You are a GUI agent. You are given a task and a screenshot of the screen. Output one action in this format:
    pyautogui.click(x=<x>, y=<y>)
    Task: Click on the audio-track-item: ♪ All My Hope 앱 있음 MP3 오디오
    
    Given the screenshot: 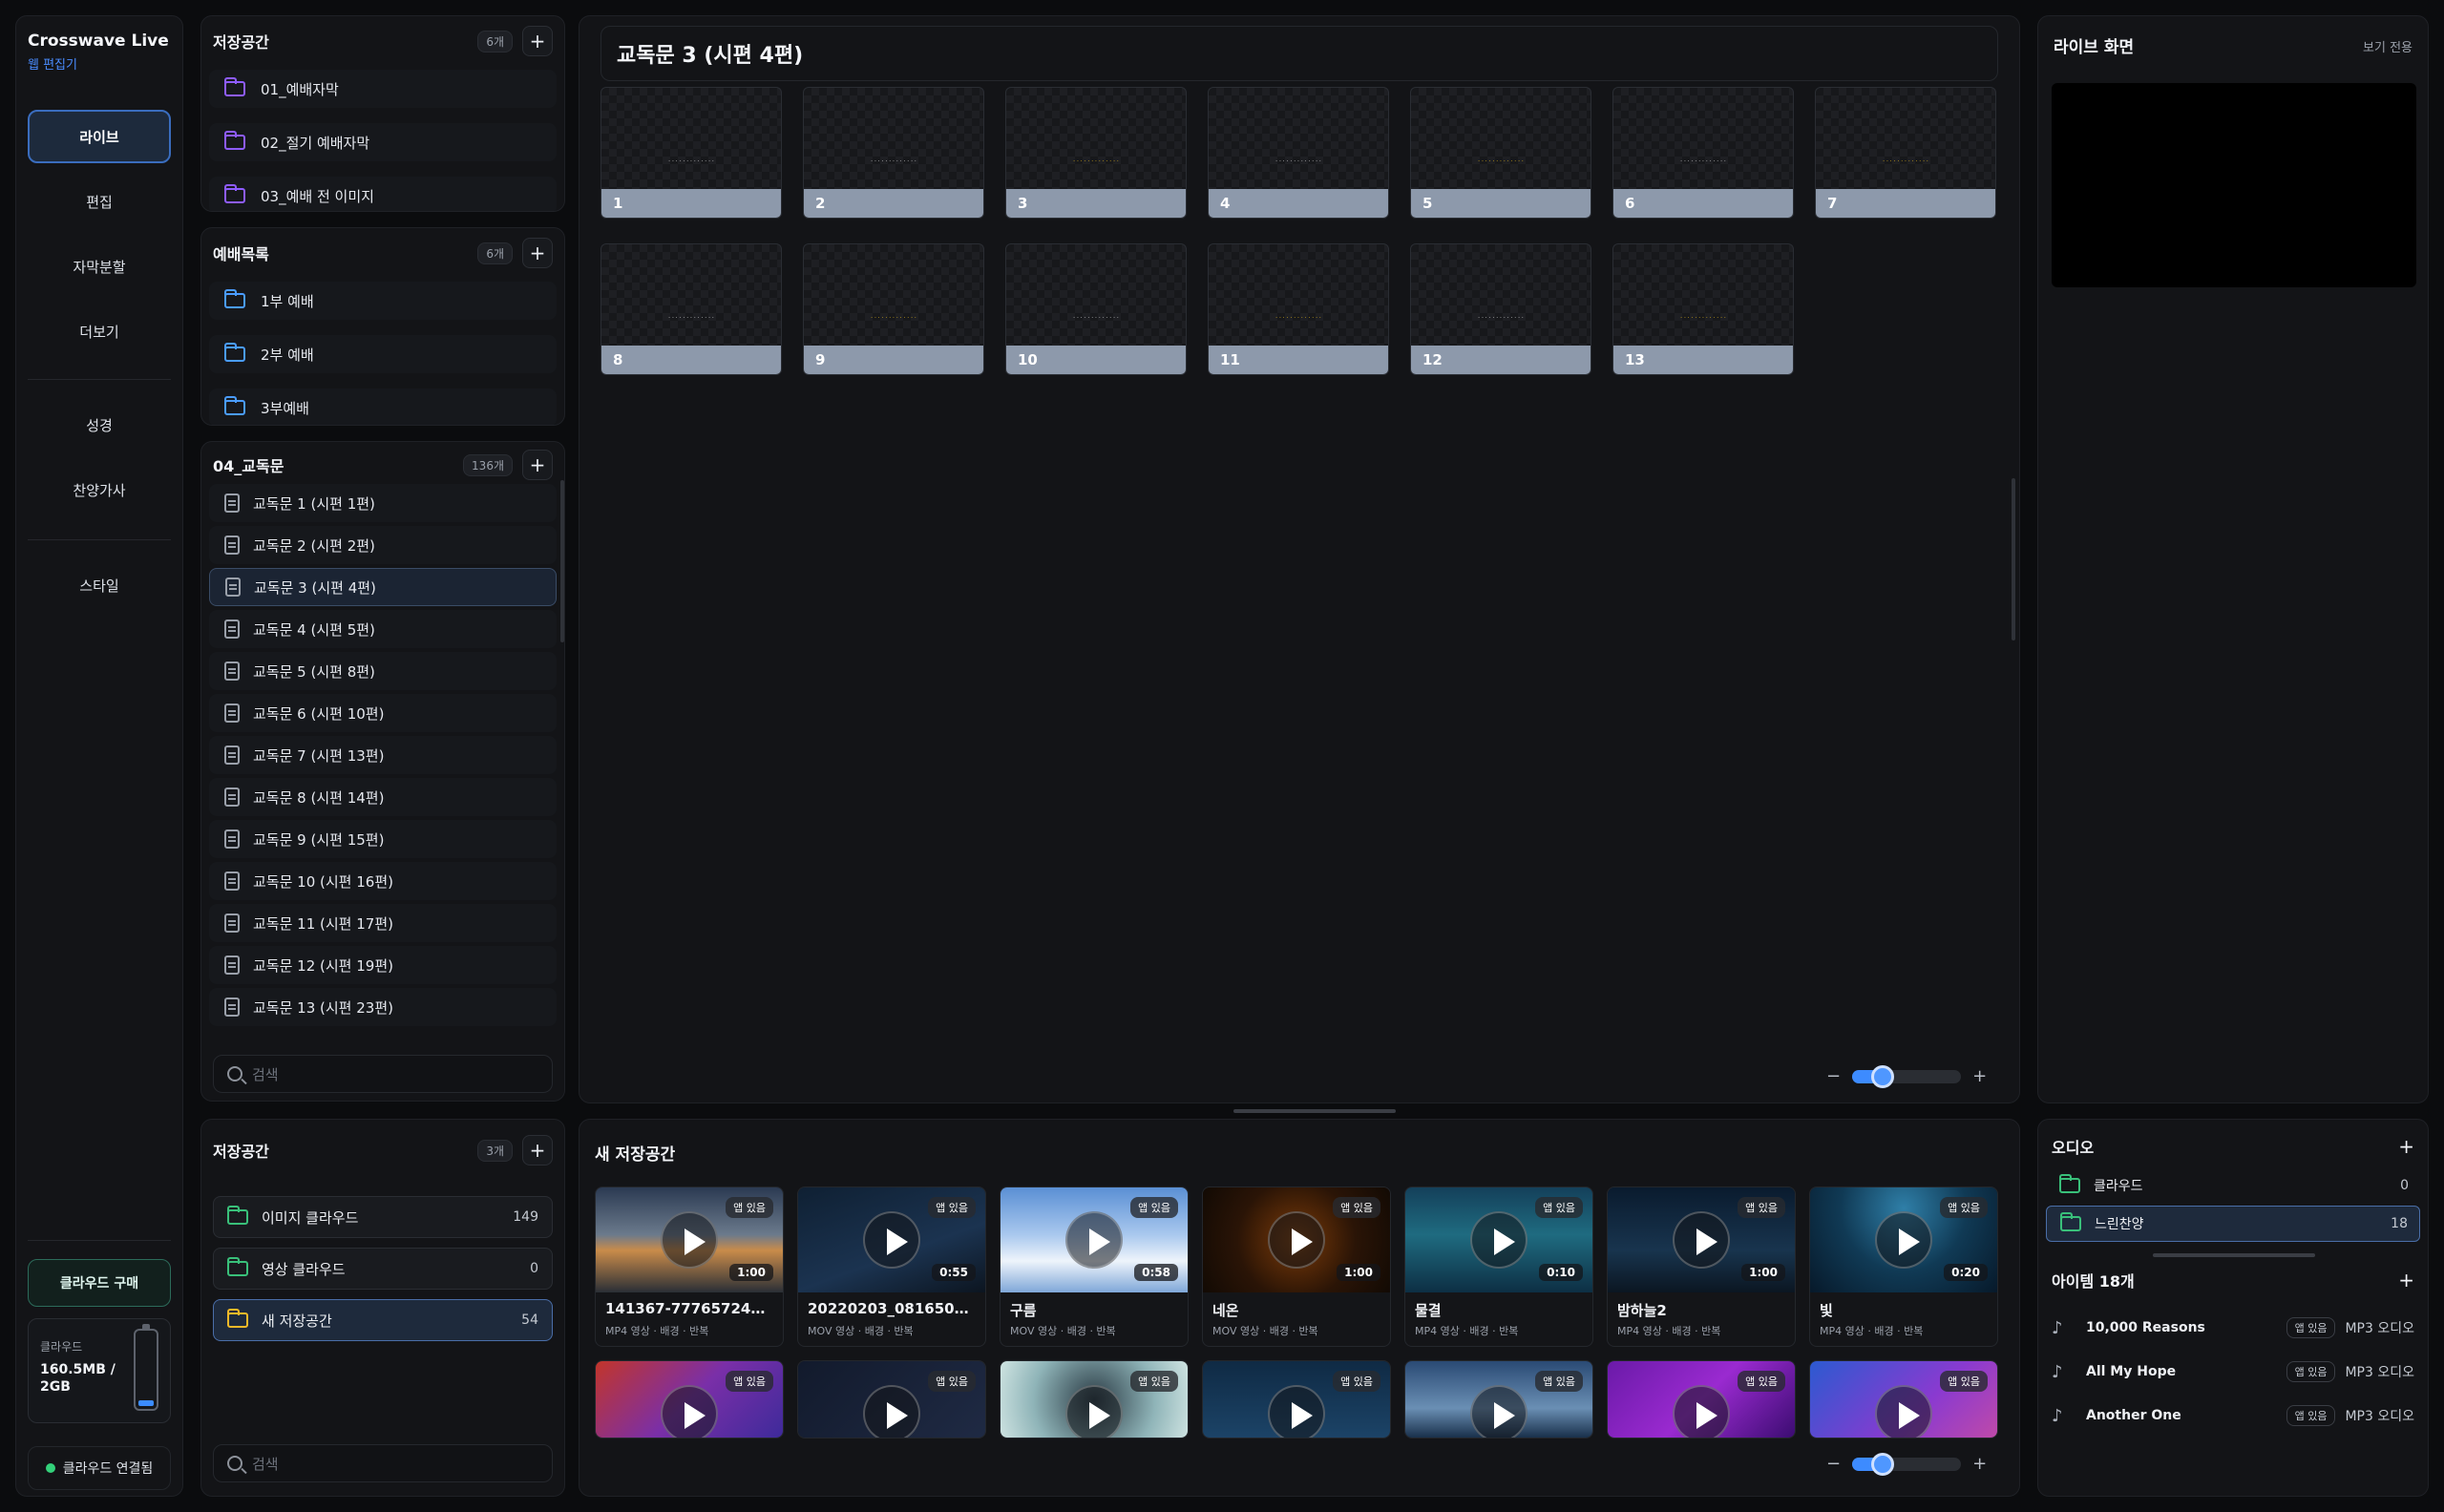 What is the action you would take?
    pyautogui.click(x=2233, y=1372)
    